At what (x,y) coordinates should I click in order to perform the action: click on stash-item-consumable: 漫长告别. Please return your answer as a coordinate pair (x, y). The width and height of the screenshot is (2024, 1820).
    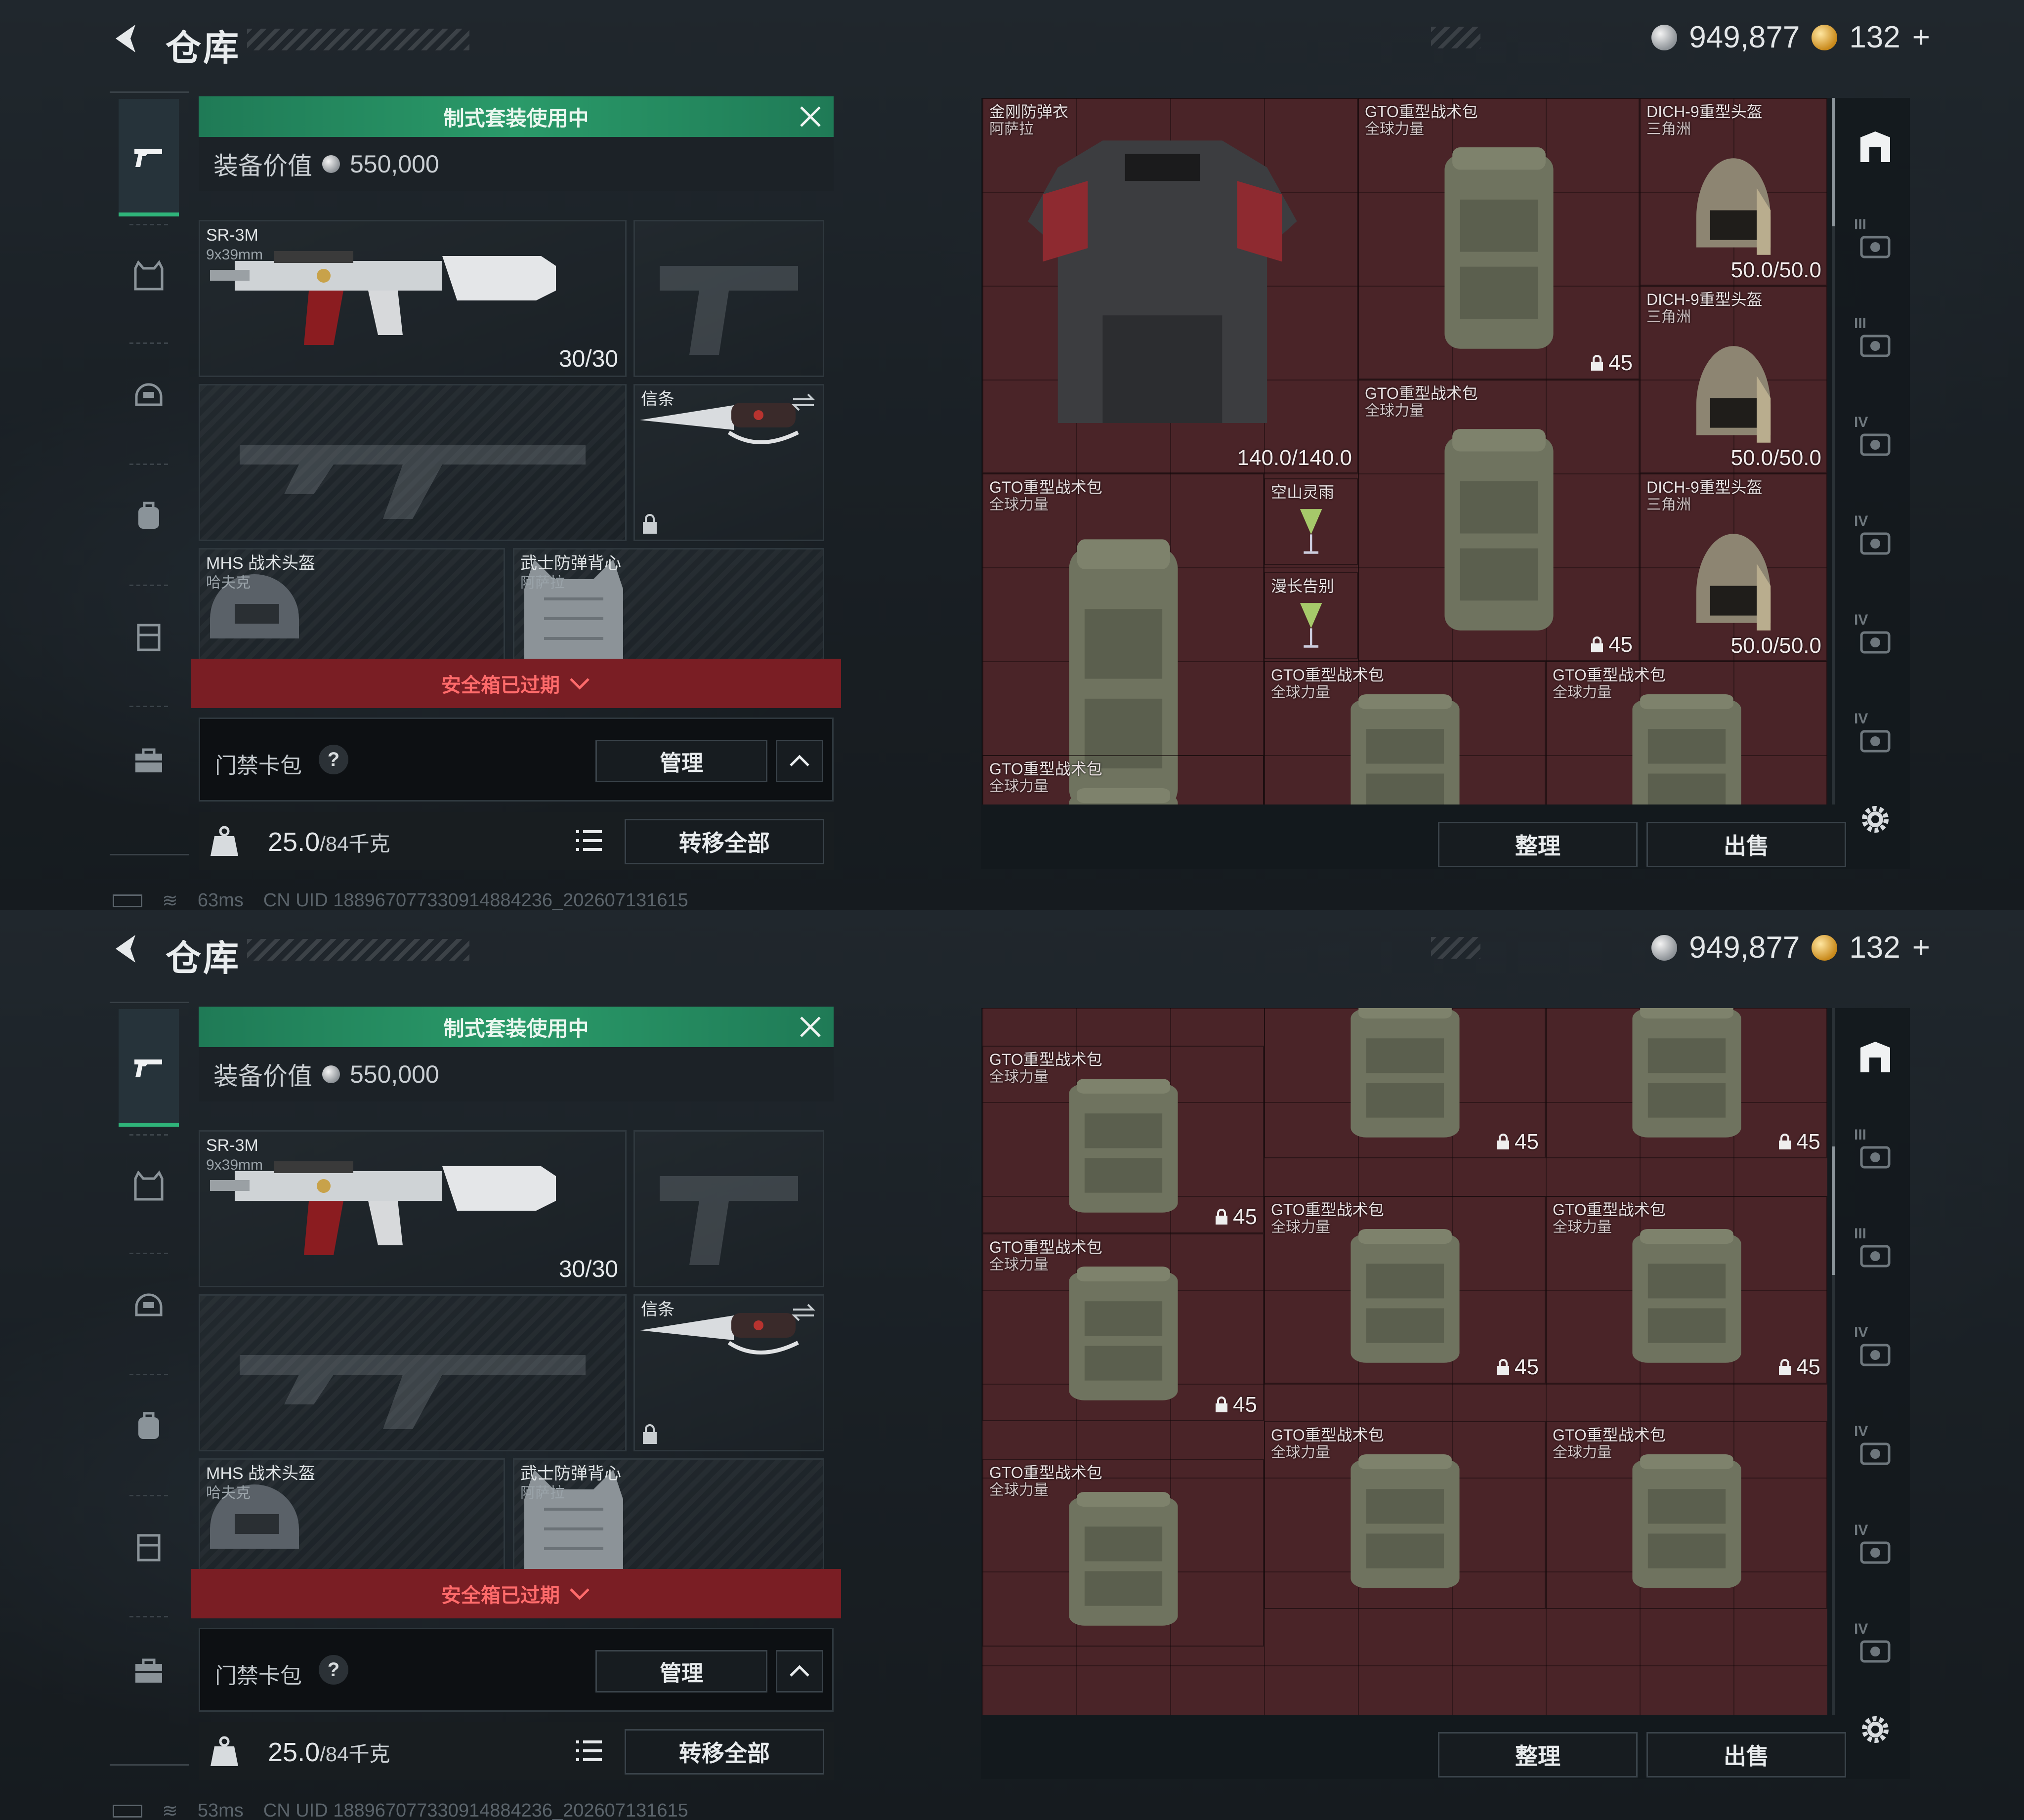
    Looking at the image, I should click on (1311, 615).